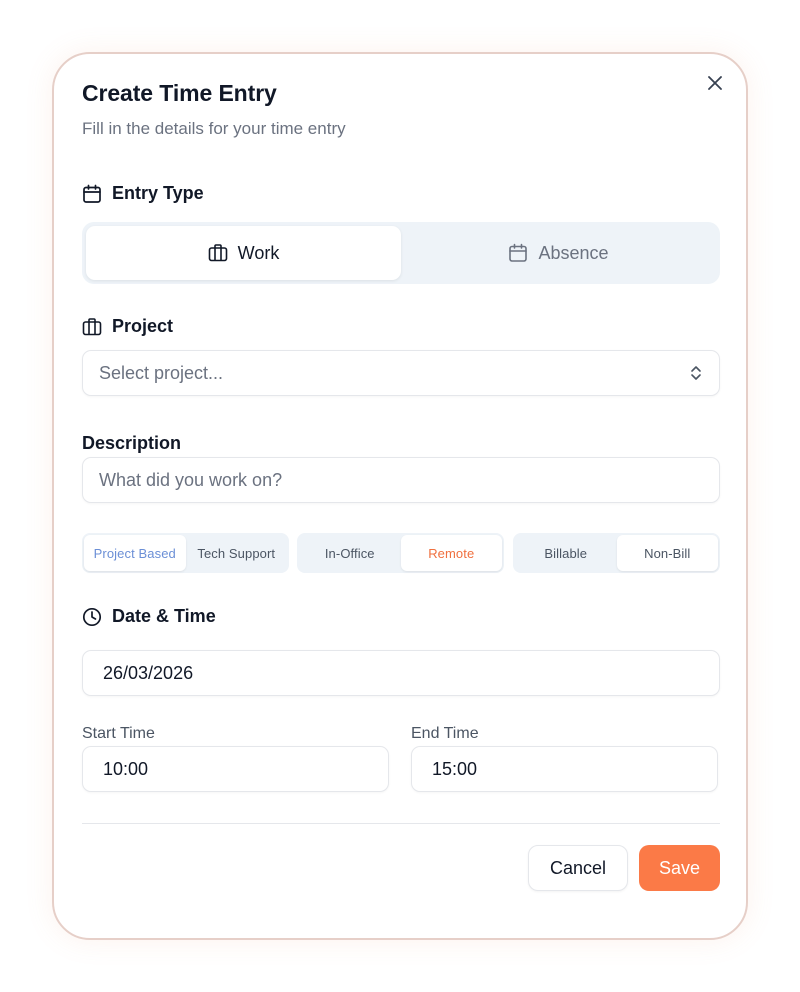 This screenshot has height=992, width=800. I want to click on close-icon, so click(715, 83).